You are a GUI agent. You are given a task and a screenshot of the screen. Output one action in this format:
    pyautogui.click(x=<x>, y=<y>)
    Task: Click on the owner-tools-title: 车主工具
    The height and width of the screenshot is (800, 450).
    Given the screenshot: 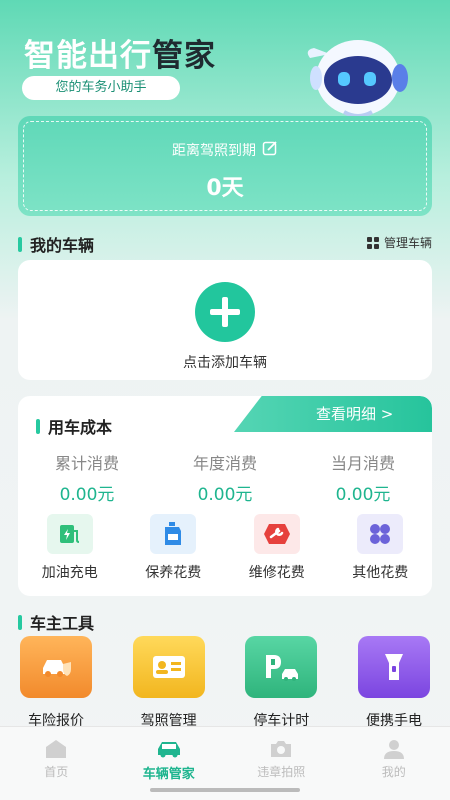 What is the action you would take?
    pyautogui.click(x=62, y=623)
    